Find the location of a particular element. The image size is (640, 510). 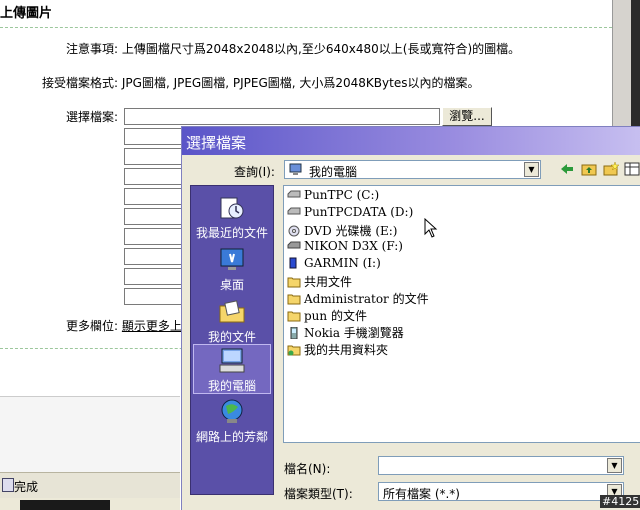

list-item: 共用文件 is located at coordinates (319, 281).